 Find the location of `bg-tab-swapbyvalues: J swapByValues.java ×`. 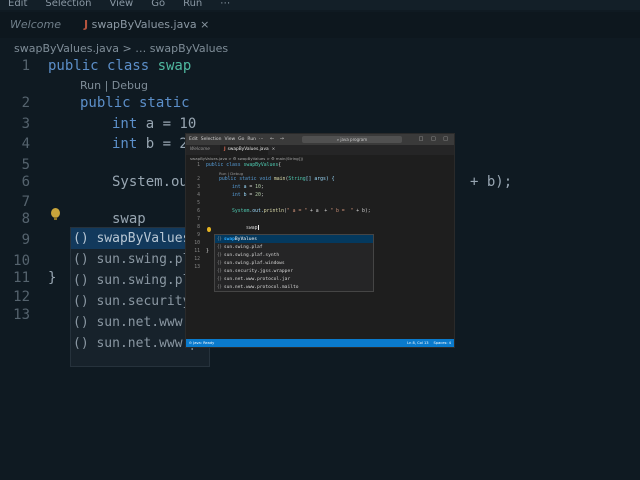

bg-tab-swapbyvalues: J swapByValues.java × is located at coordinates (146, 25).